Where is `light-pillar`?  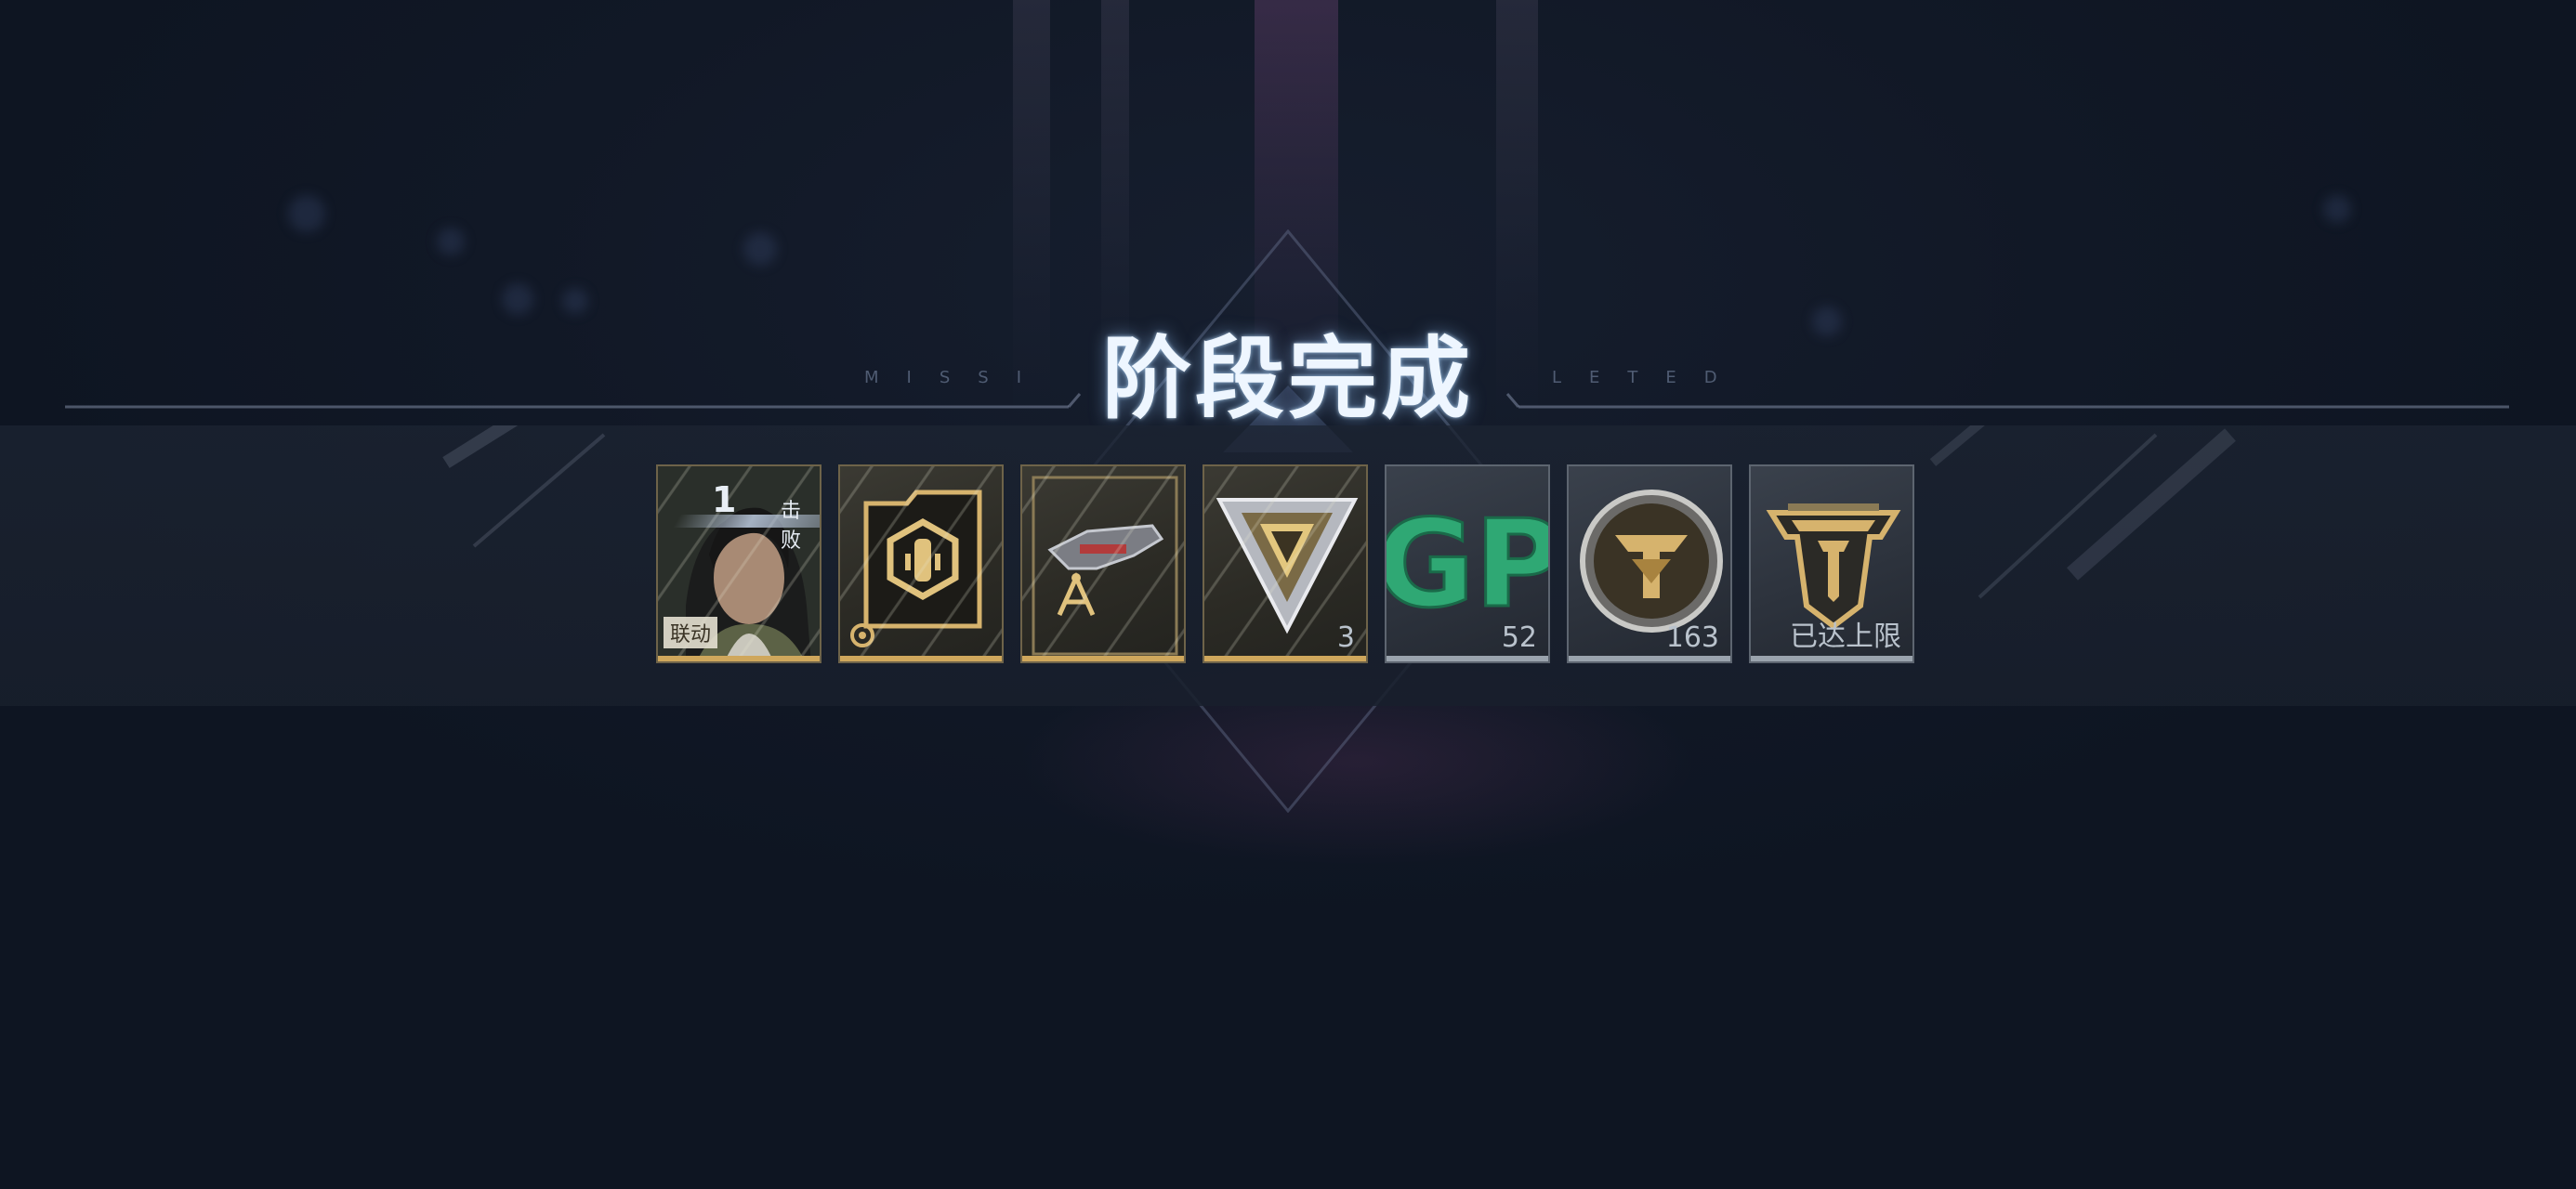 light-pillar is located at coordinates (1031, 213).